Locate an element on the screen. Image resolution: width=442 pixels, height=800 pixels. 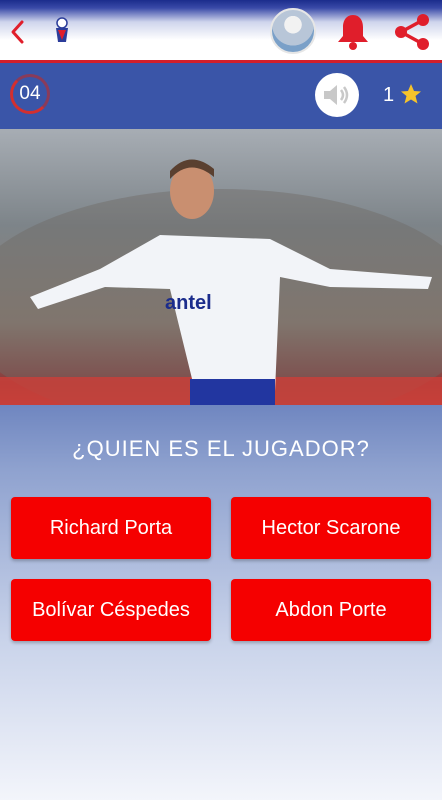
game-status-bar: 04 1 is located at coordinates (221, 96).